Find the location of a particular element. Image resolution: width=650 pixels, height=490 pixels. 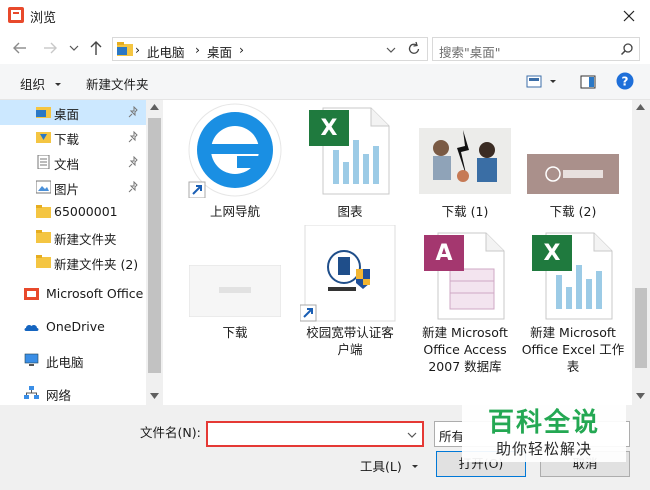

sidebar-item-label: 新建文件夹 is located at coordinates (85, 239).